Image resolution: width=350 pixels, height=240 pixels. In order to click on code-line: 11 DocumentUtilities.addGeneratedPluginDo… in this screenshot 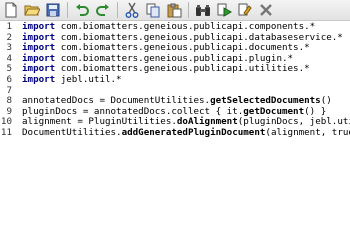, I will do `click(175, 132)`.